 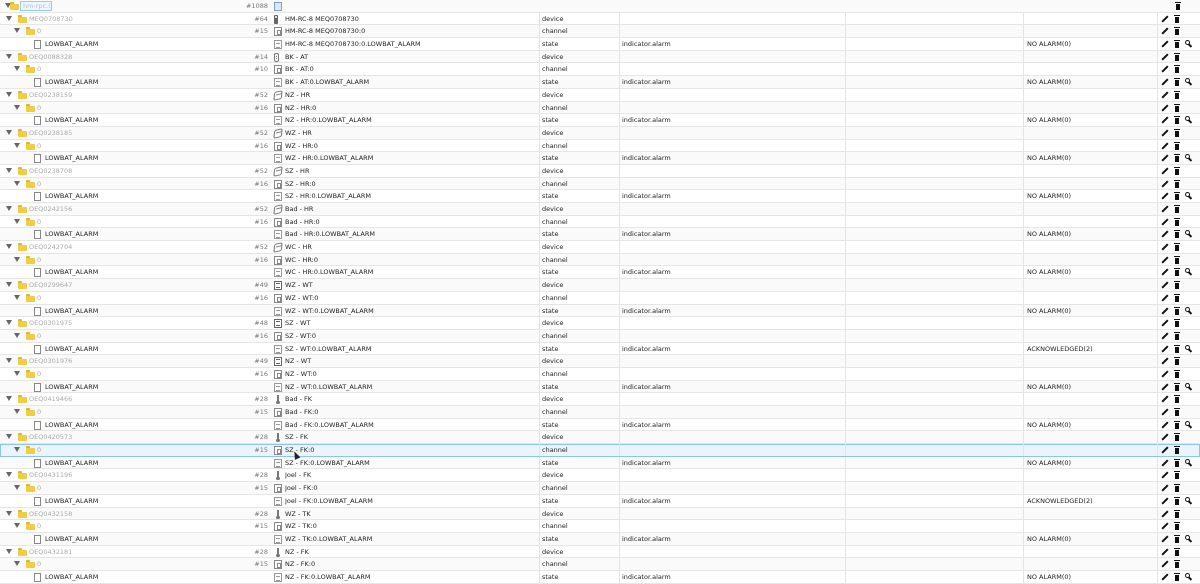 What do you see at coordinates (129, 552) in the screenshot?
I see `object-id: OEQ0432181` at bounding box center [129, 552].